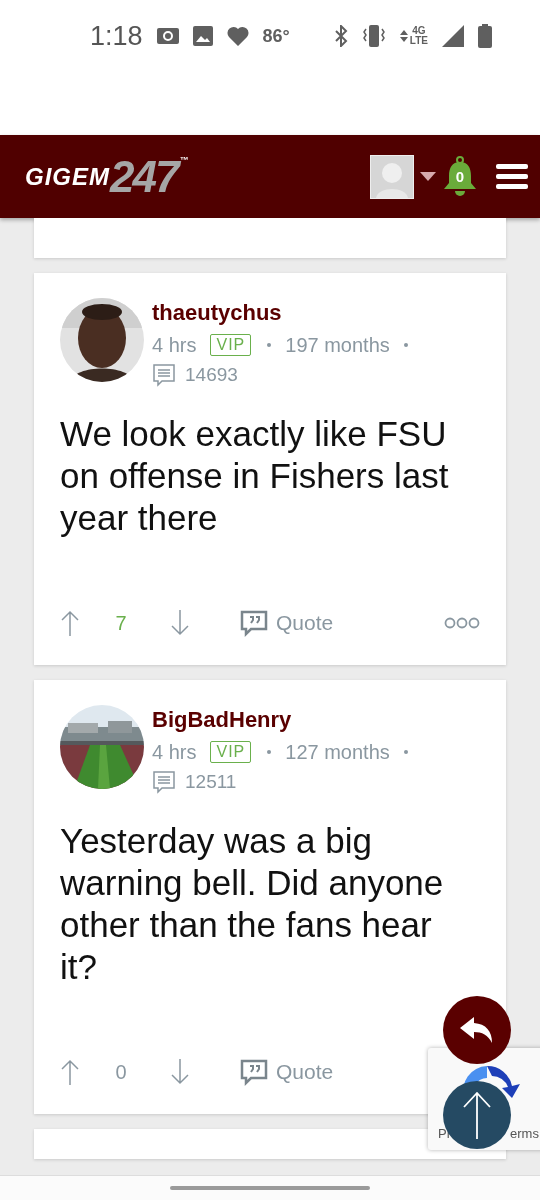  I want to click on terms-link: erms, so click(524, 1133).